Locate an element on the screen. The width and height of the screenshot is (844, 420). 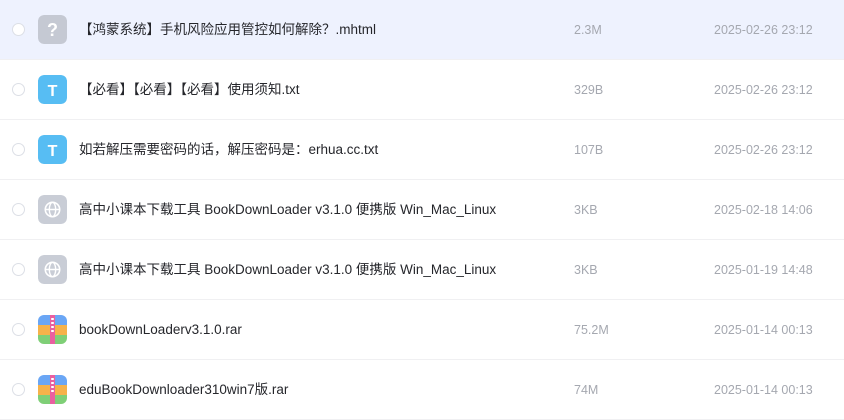
file-date: 2025-01-19 14:48 is located at coordinates (763, 270).